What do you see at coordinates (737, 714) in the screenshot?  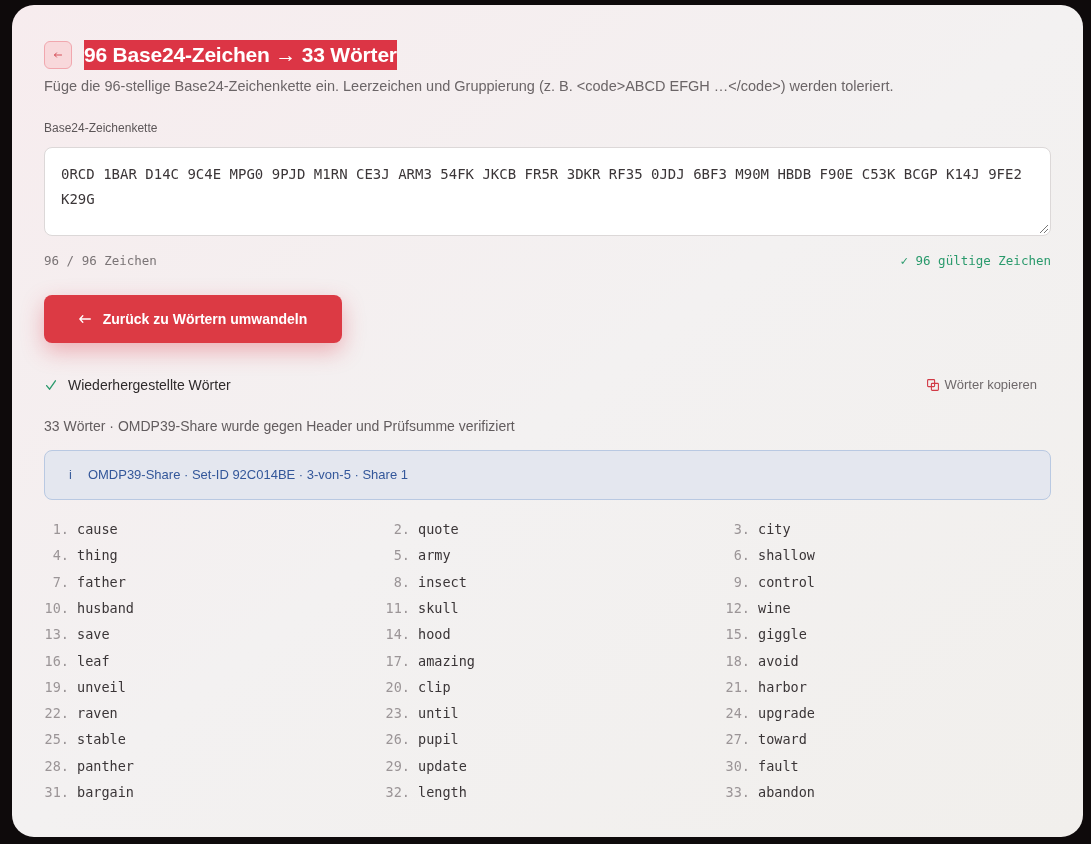 I see `word-number: 24.` at bounding box center [737, 714].